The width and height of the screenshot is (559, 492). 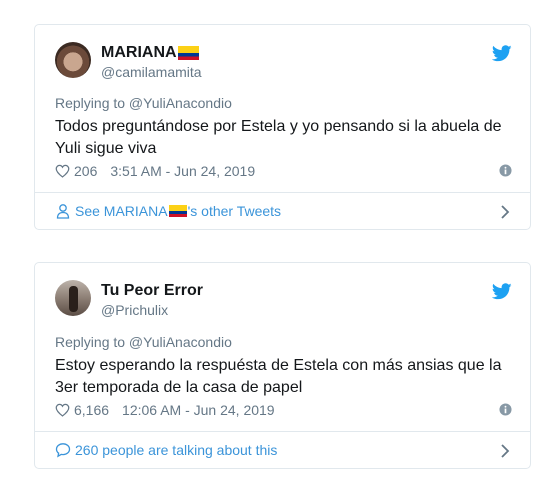 I want to click on user-info: Tu Peor Error @Prichulix, so click(x=152, y=300).